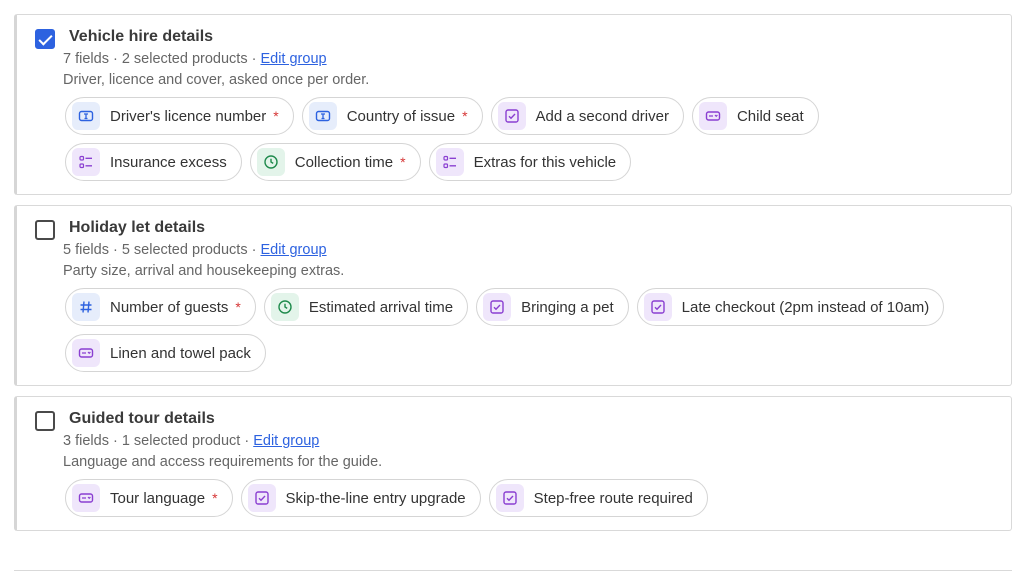 Image resolution: width=1024 pixels, height=574 pixels. What do you see at coordinates (180, 353) in the screenshot?
I see `field-chip-label: Linen and towel pack` at bounding box center [180, 353].